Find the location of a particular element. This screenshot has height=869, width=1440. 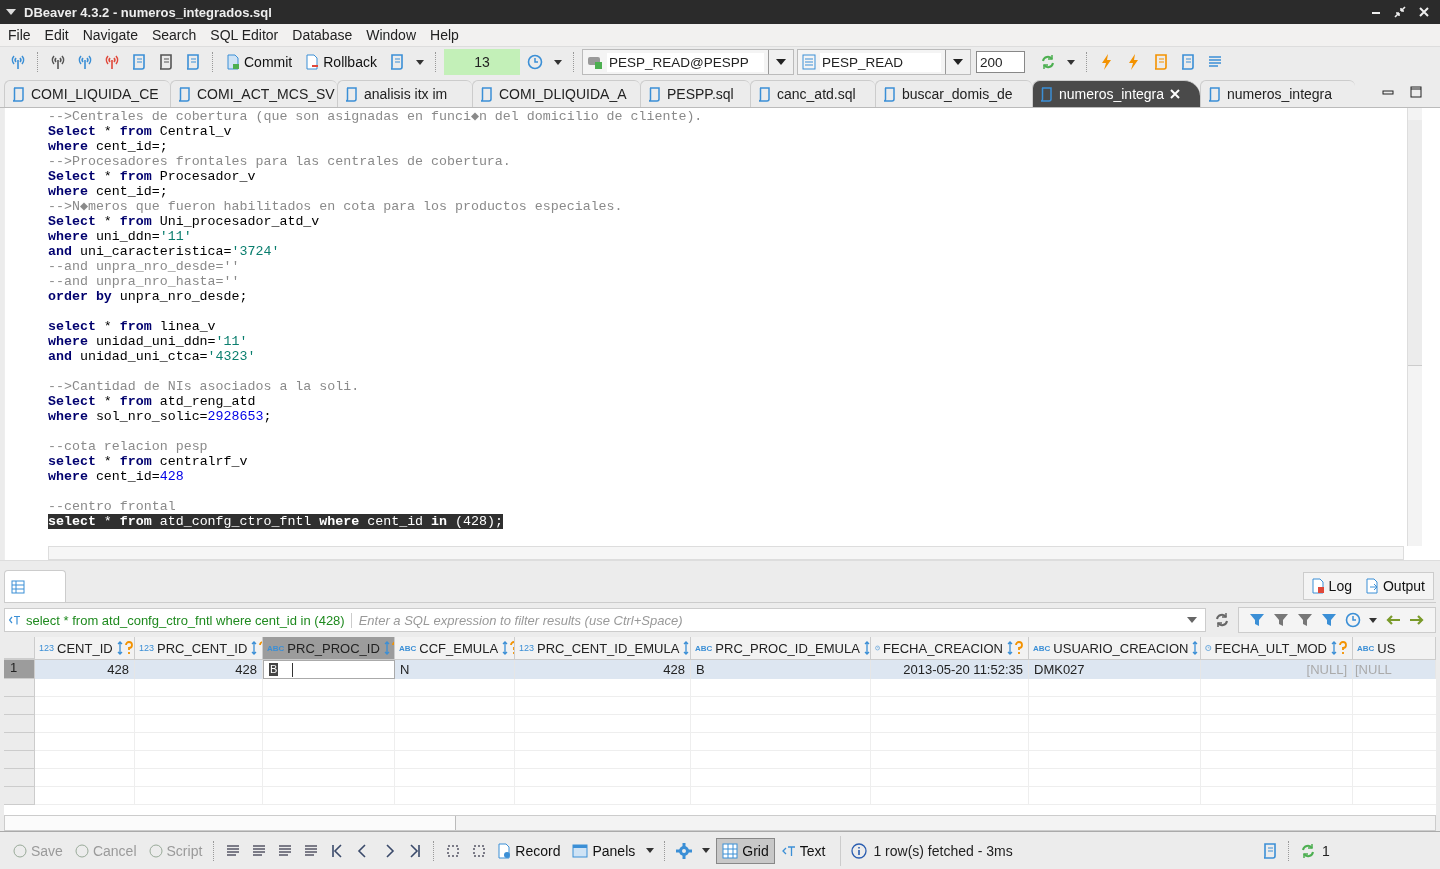

record-button: Record is located at coordinates (529, 850).